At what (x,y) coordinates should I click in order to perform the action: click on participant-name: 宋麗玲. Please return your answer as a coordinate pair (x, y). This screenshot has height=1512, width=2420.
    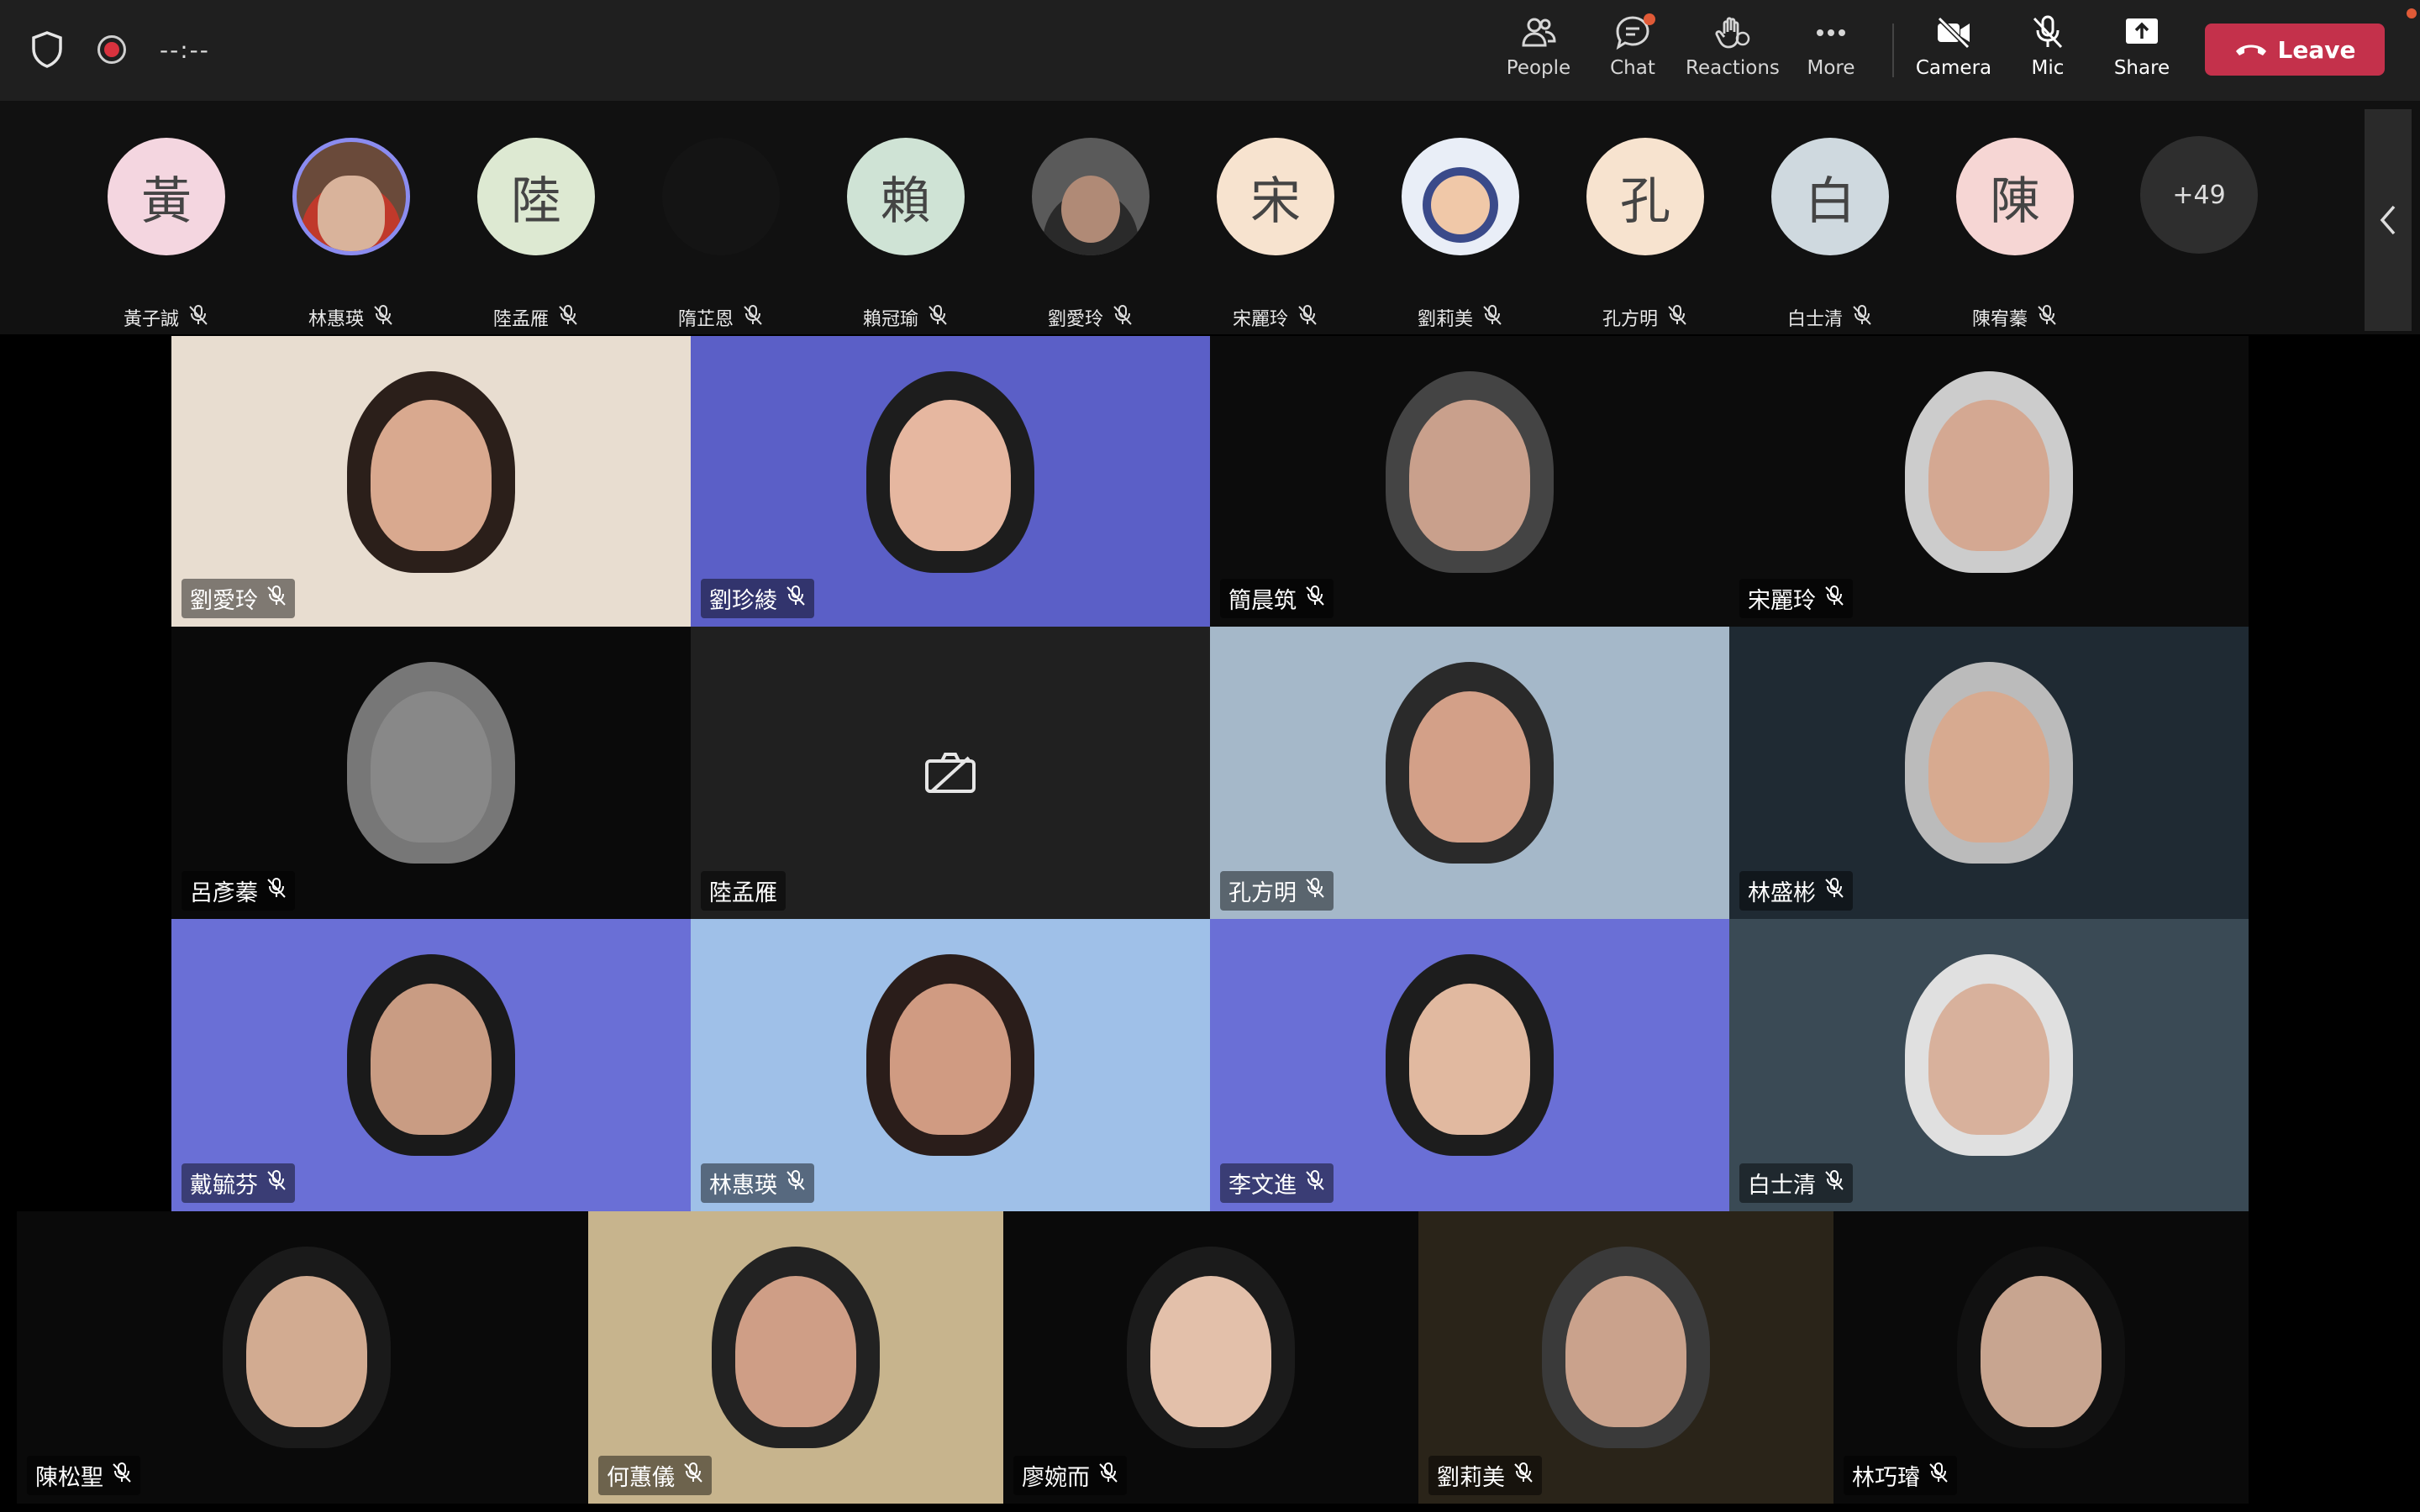
    Looking at the image, I should click on (1782, 601).